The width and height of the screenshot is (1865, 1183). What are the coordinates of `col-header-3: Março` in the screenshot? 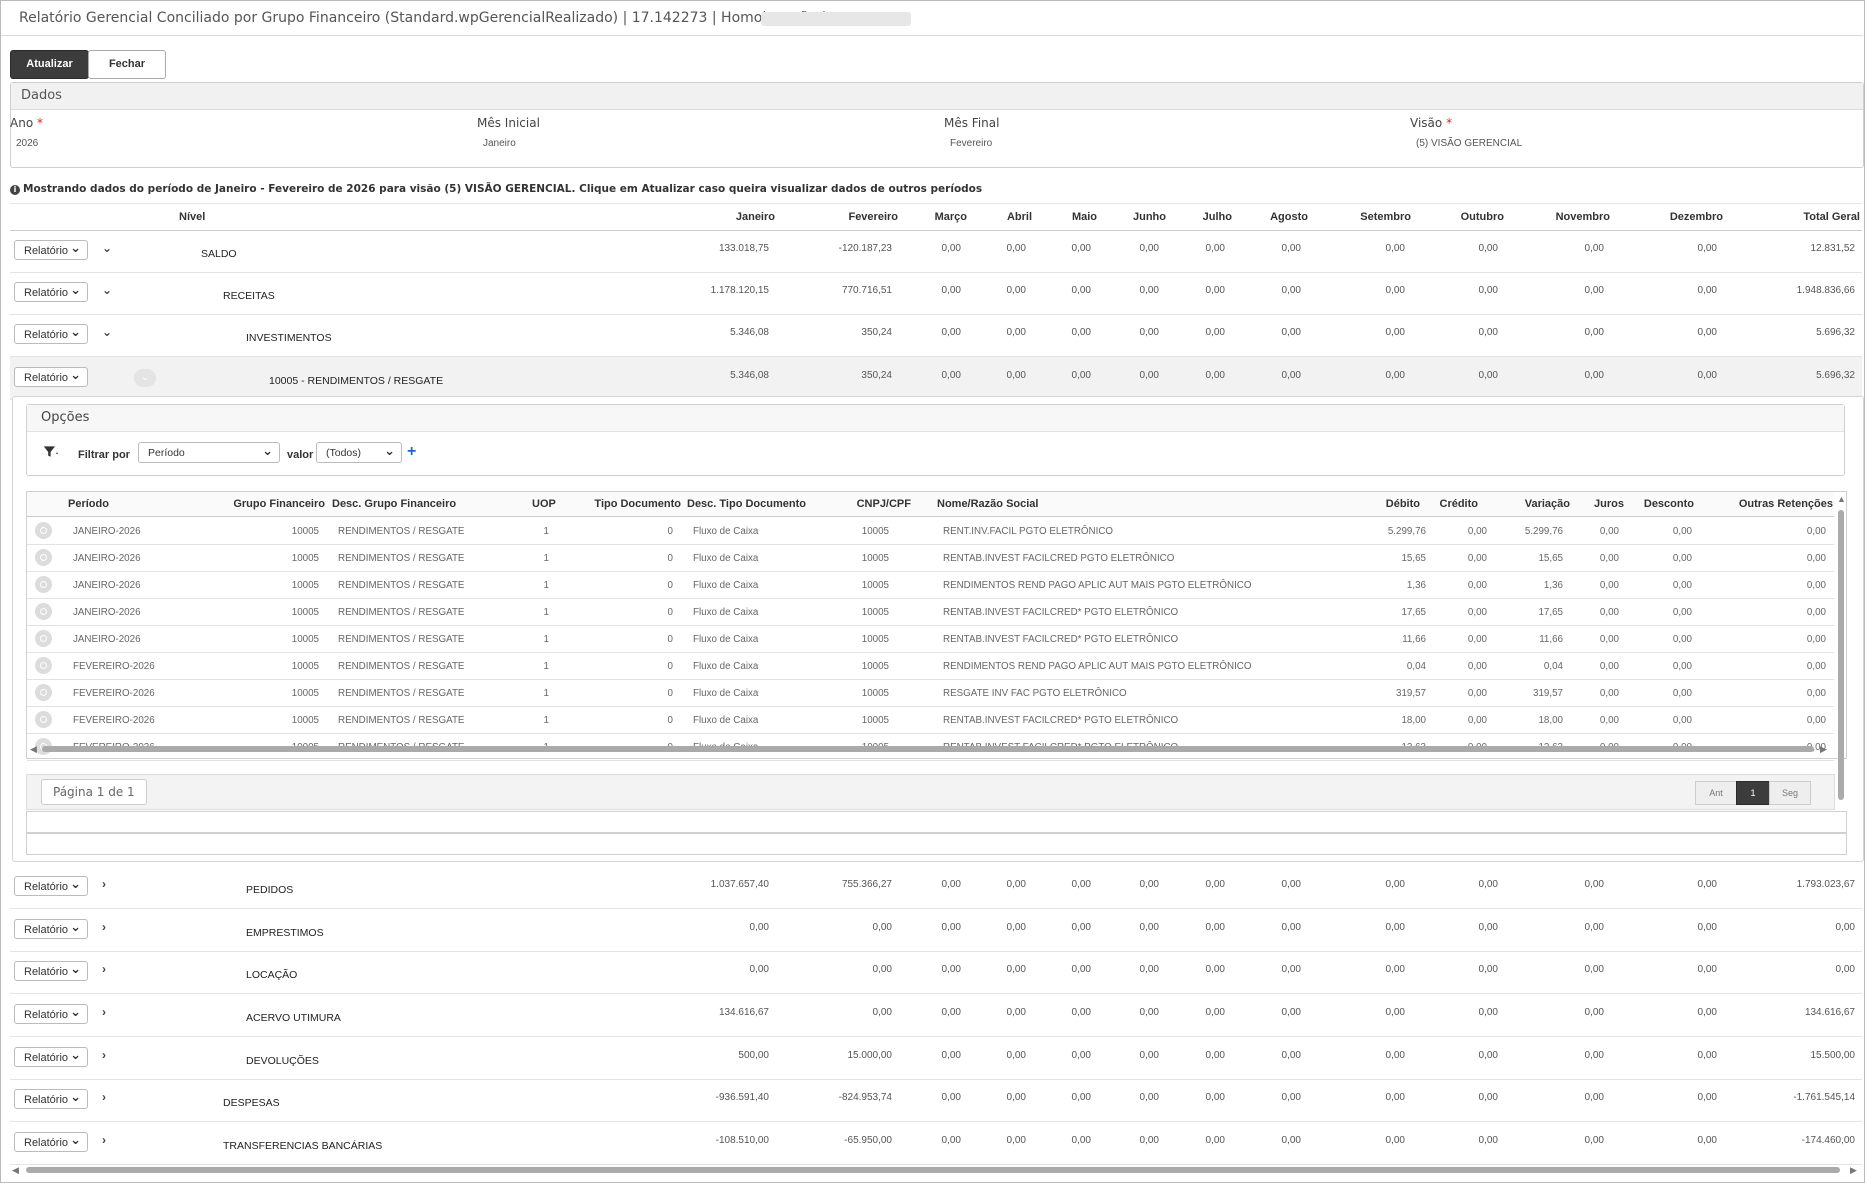 It's located at (951, 217).